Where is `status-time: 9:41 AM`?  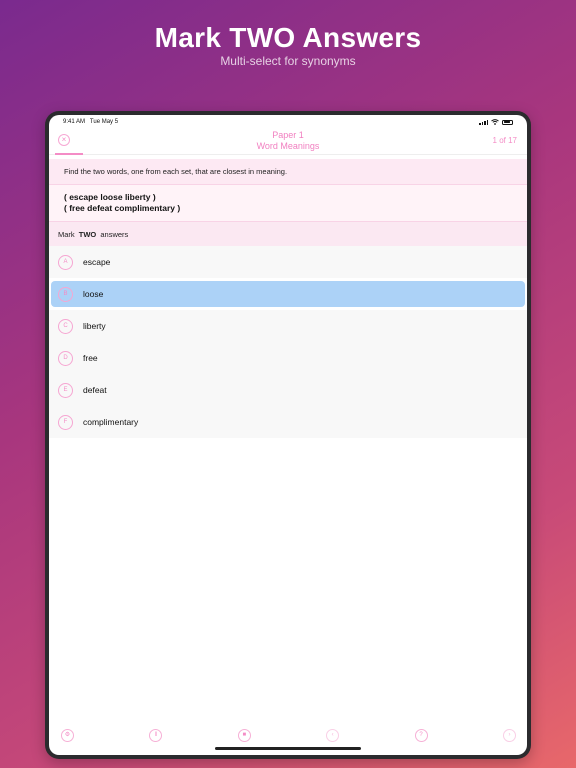 status-time: 9:41 AM is located at coordinates (74, 122).